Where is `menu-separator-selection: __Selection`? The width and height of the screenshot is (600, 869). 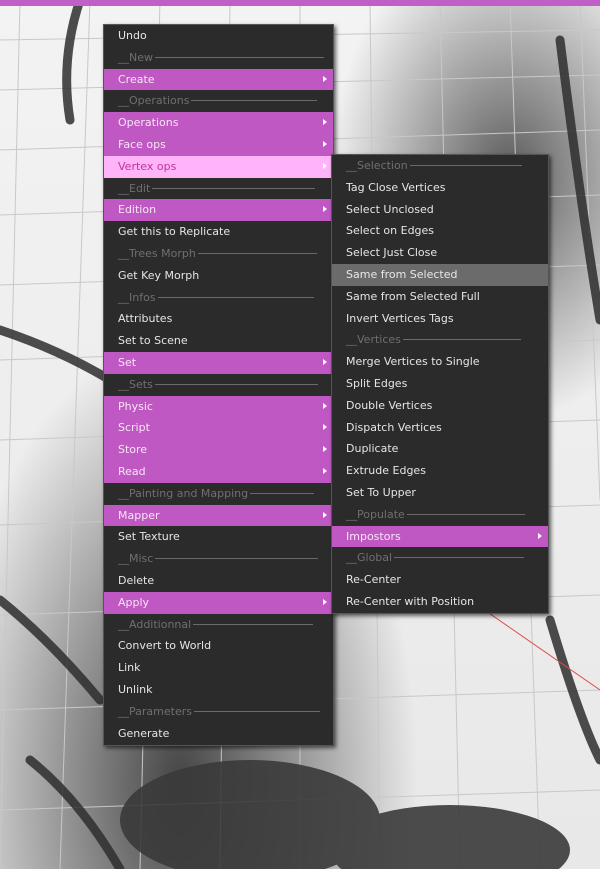
menu-separator-selection: __Selection is located at coordinates (440, 166).